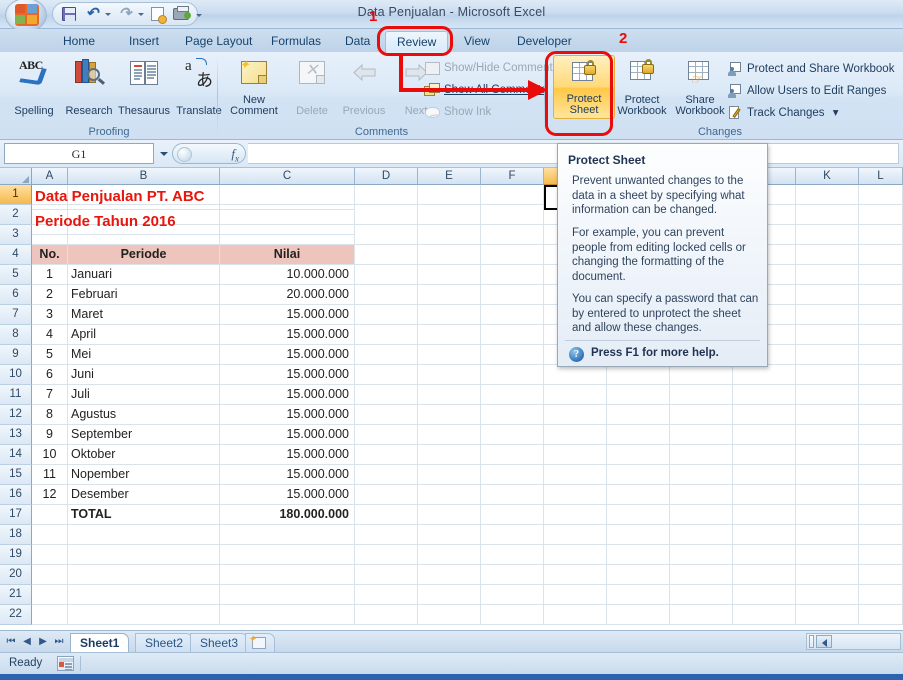 This screenshot has height=680, width=903. I want to click on save-icon, so click(69, 14).